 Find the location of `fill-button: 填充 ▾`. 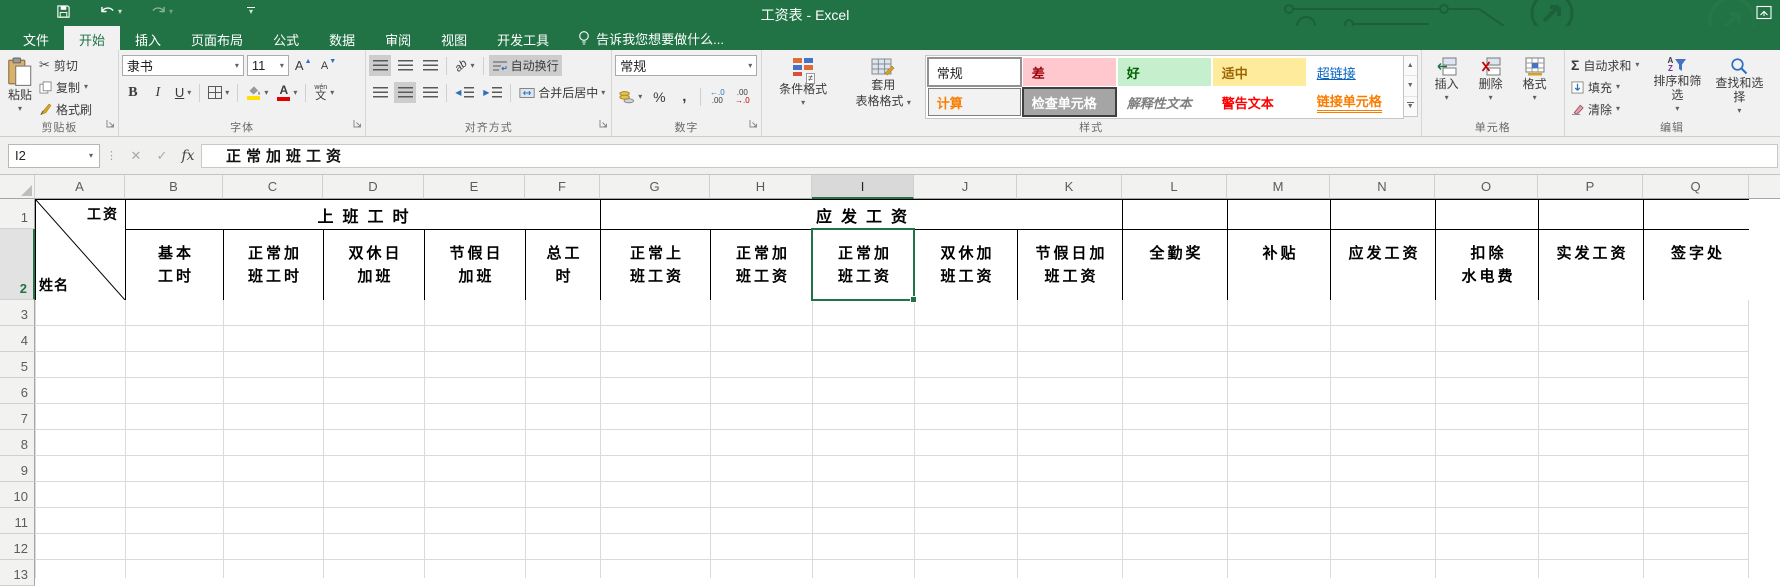

fill-button: 填充 ▾ is located at coordinates (1605, 87).